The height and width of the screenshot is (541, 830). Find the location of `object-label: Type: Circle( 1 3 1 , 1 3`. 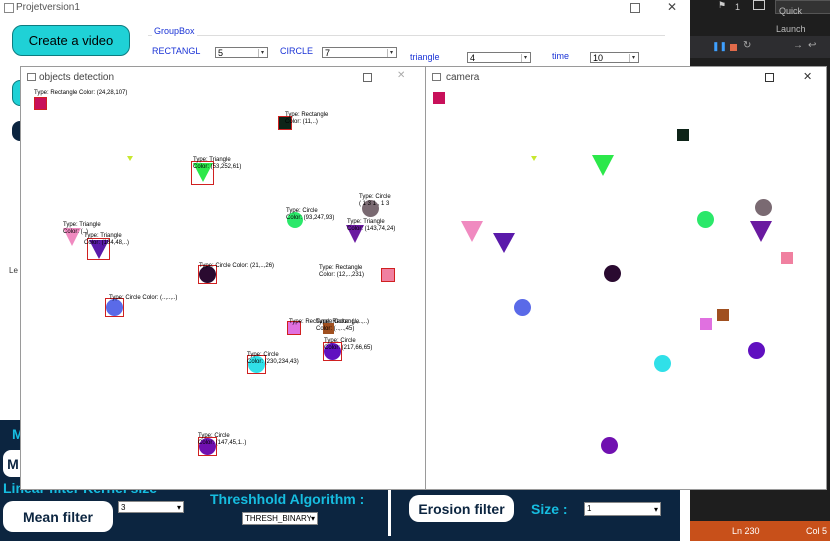

object-label: Type: Circle( 1 3 1 , 1 3 is located at coordinates (375, 201).